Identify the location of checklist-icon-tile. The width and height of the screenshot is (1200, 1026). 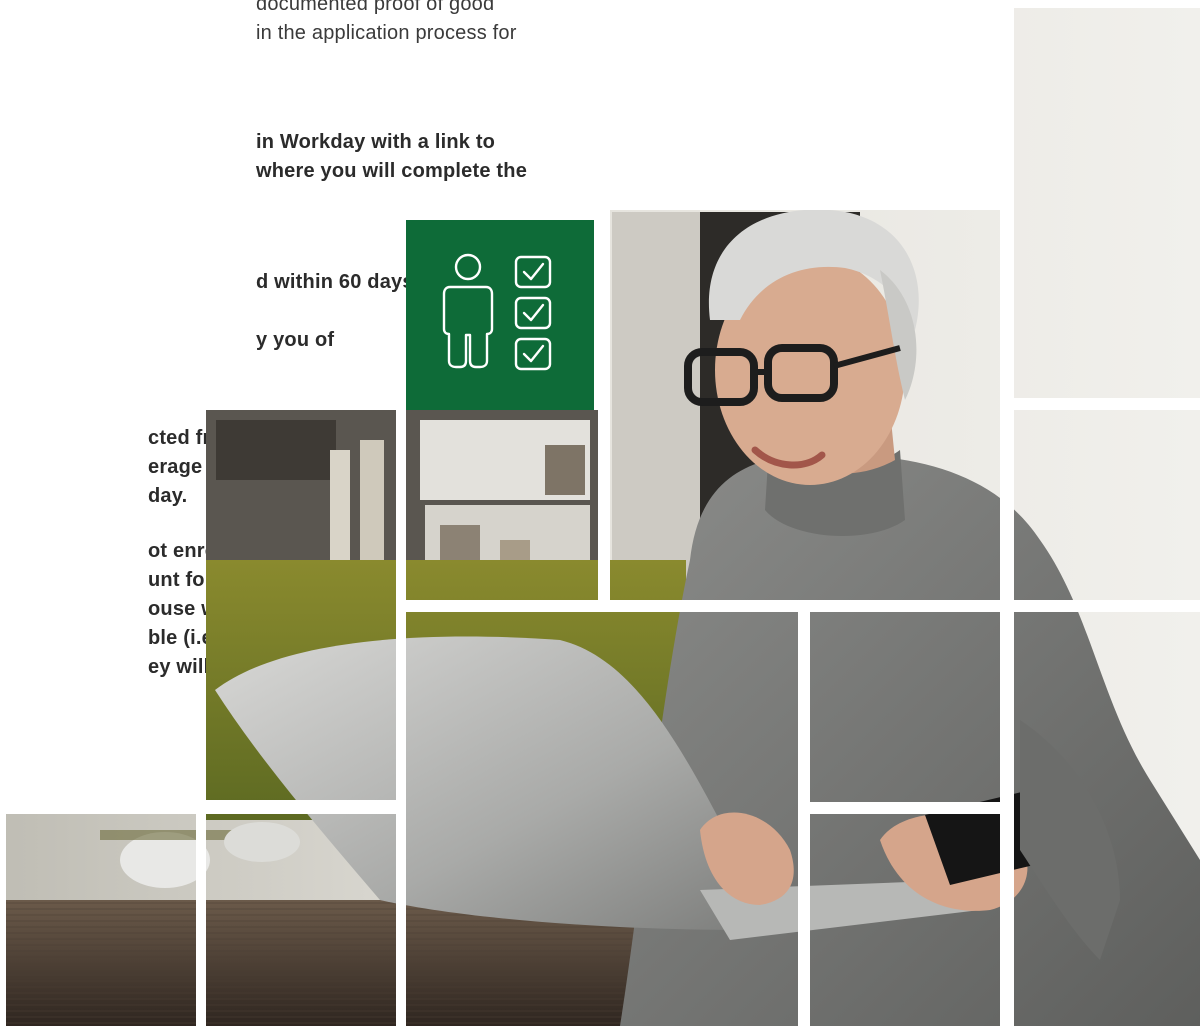
(500, 315).